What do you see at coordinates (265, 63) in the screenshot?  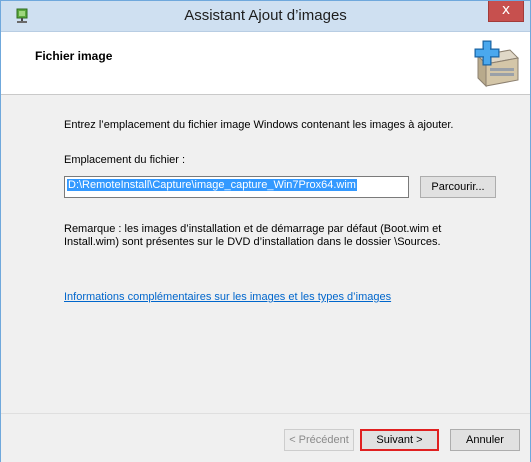 I see `wizard-header: Fichier image` at bounding box center [265, 63].